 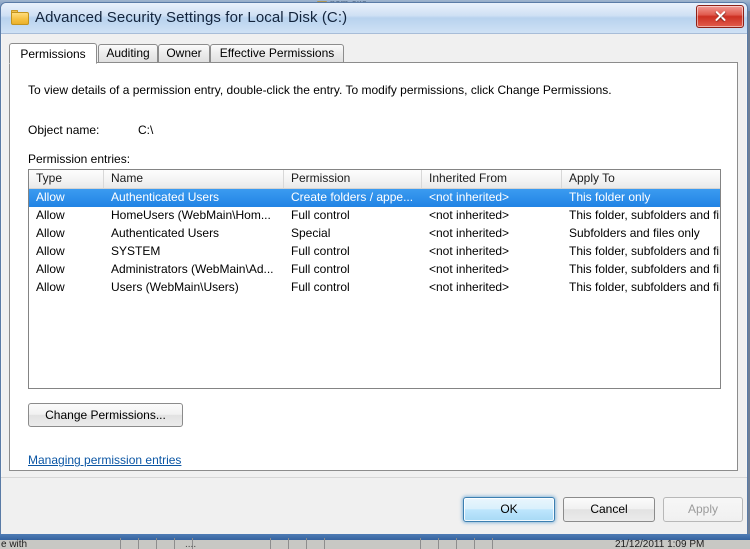 What do you see at coordinates (509, 509) in the screenshot?
I see `ok-button: OK` at bounding box center [509, 509].